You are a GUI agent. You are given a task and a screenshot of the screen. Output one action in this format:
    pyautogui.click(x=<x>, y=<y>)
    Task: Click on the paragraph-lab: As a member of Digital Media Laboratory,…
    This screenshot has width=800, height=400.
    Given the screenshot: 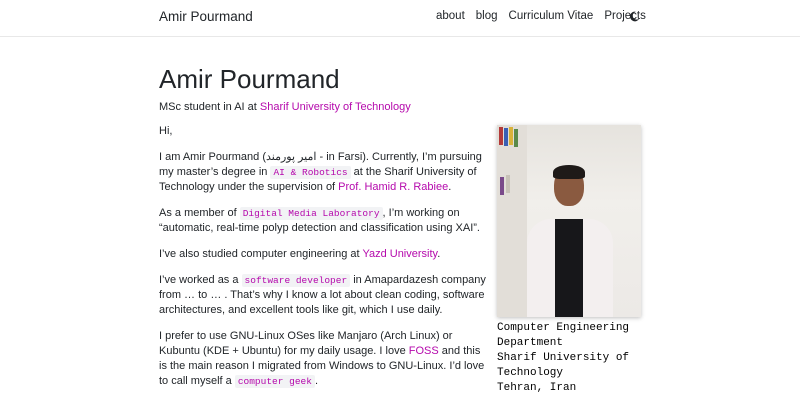 What is the action you would take?
    pyautogui.click(x=324, y=221)
    